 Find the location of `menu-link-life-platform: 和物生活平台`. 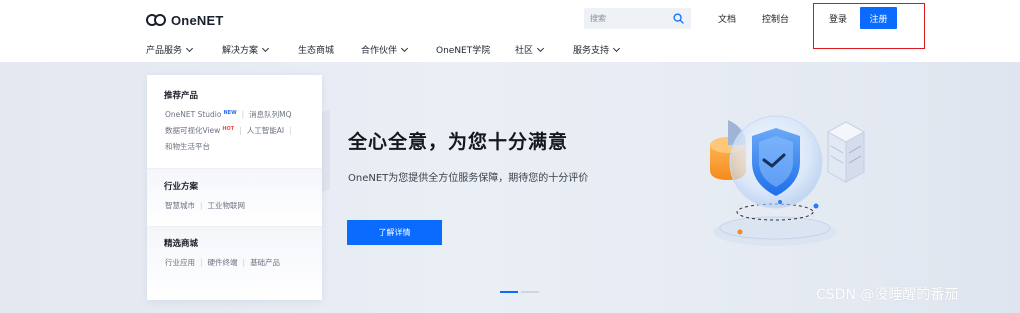

menu-link-life-platform: 和物生活平台 is located at coordinates (187, 146).